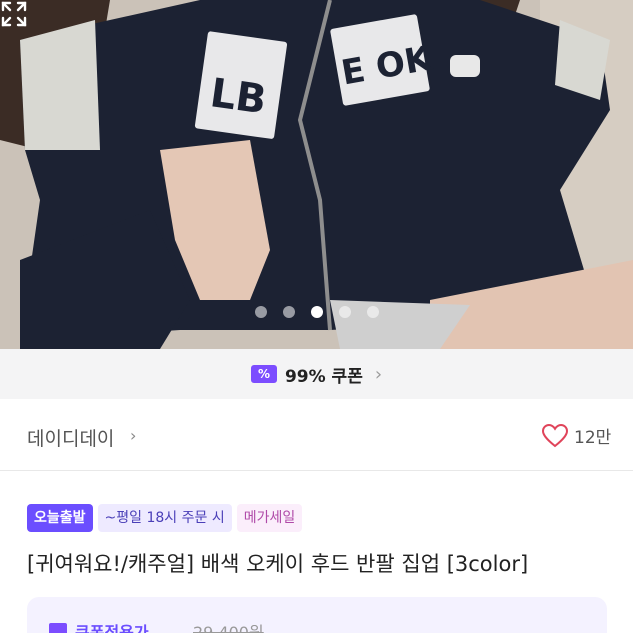 This screenshot has height=633, width=633. What do you see at coordinates (317, 615) in the screenshot?
I see `coupon-price-box: 쿠폰적용가 29,400원` at bounding box center [317, 615].